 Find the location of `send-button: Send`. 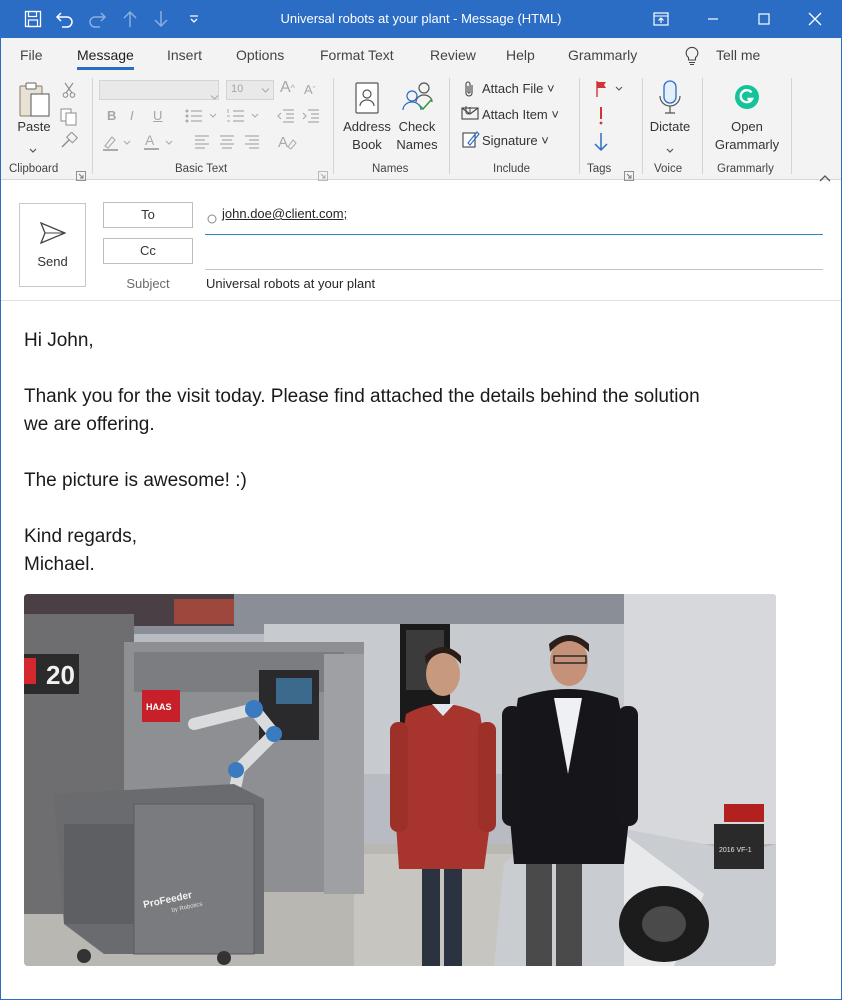

send-button: Send is located at coordinates (52, 245).